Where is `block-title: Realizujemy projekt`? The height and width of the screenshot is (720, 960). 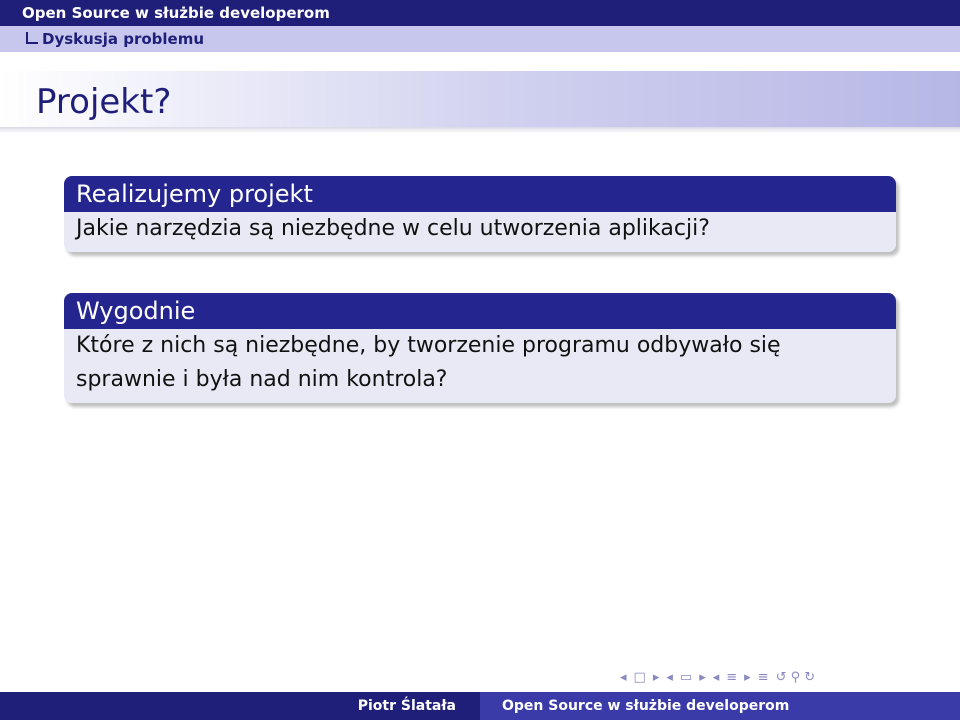 block-title: Realizujemy projekt is located at coordinates (480, 194).